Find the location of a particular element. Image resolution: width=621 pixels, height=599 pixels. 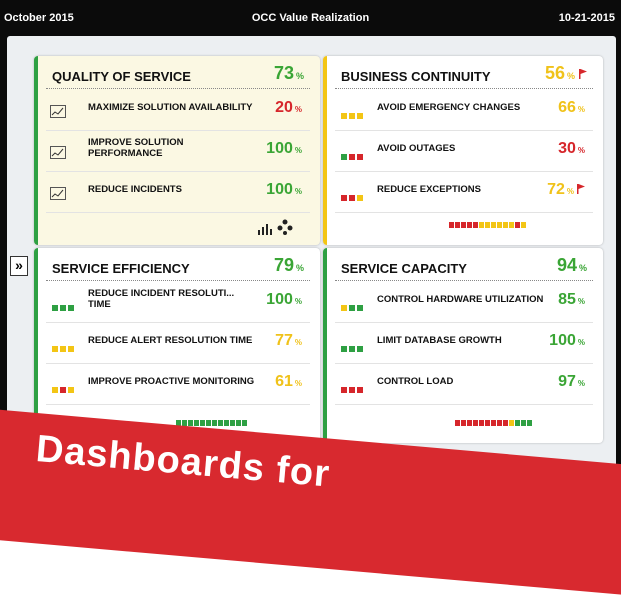

header-date-right: 10-21-2015 is located at coordinates (586, 18).